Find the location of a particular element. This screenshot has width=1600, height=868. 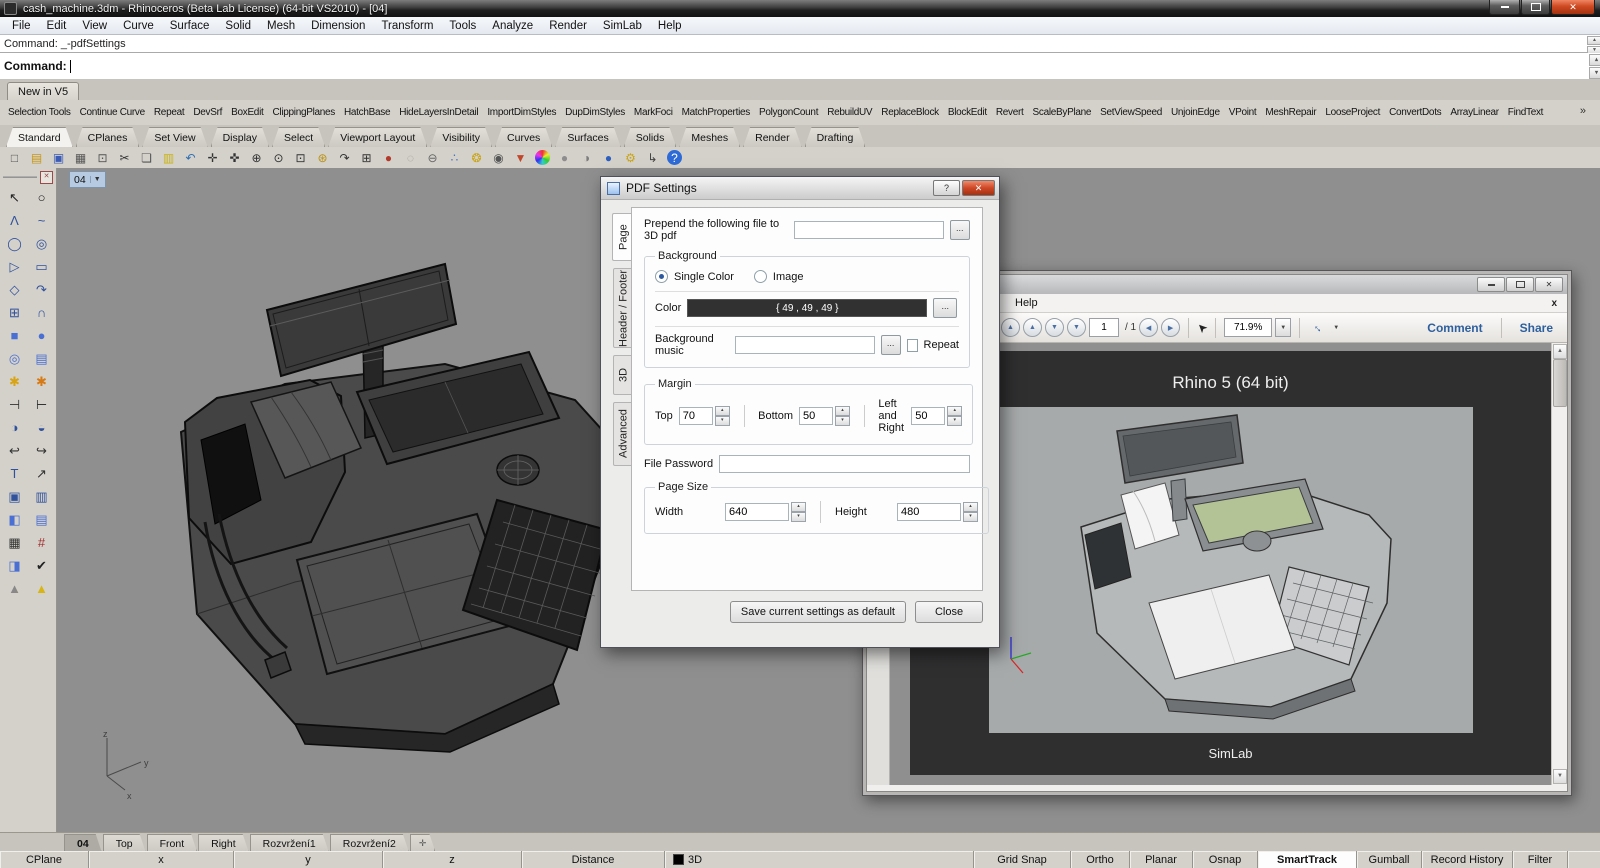

command-prompt: Command: ▴ ▾ is located at coordinates (800, 66).